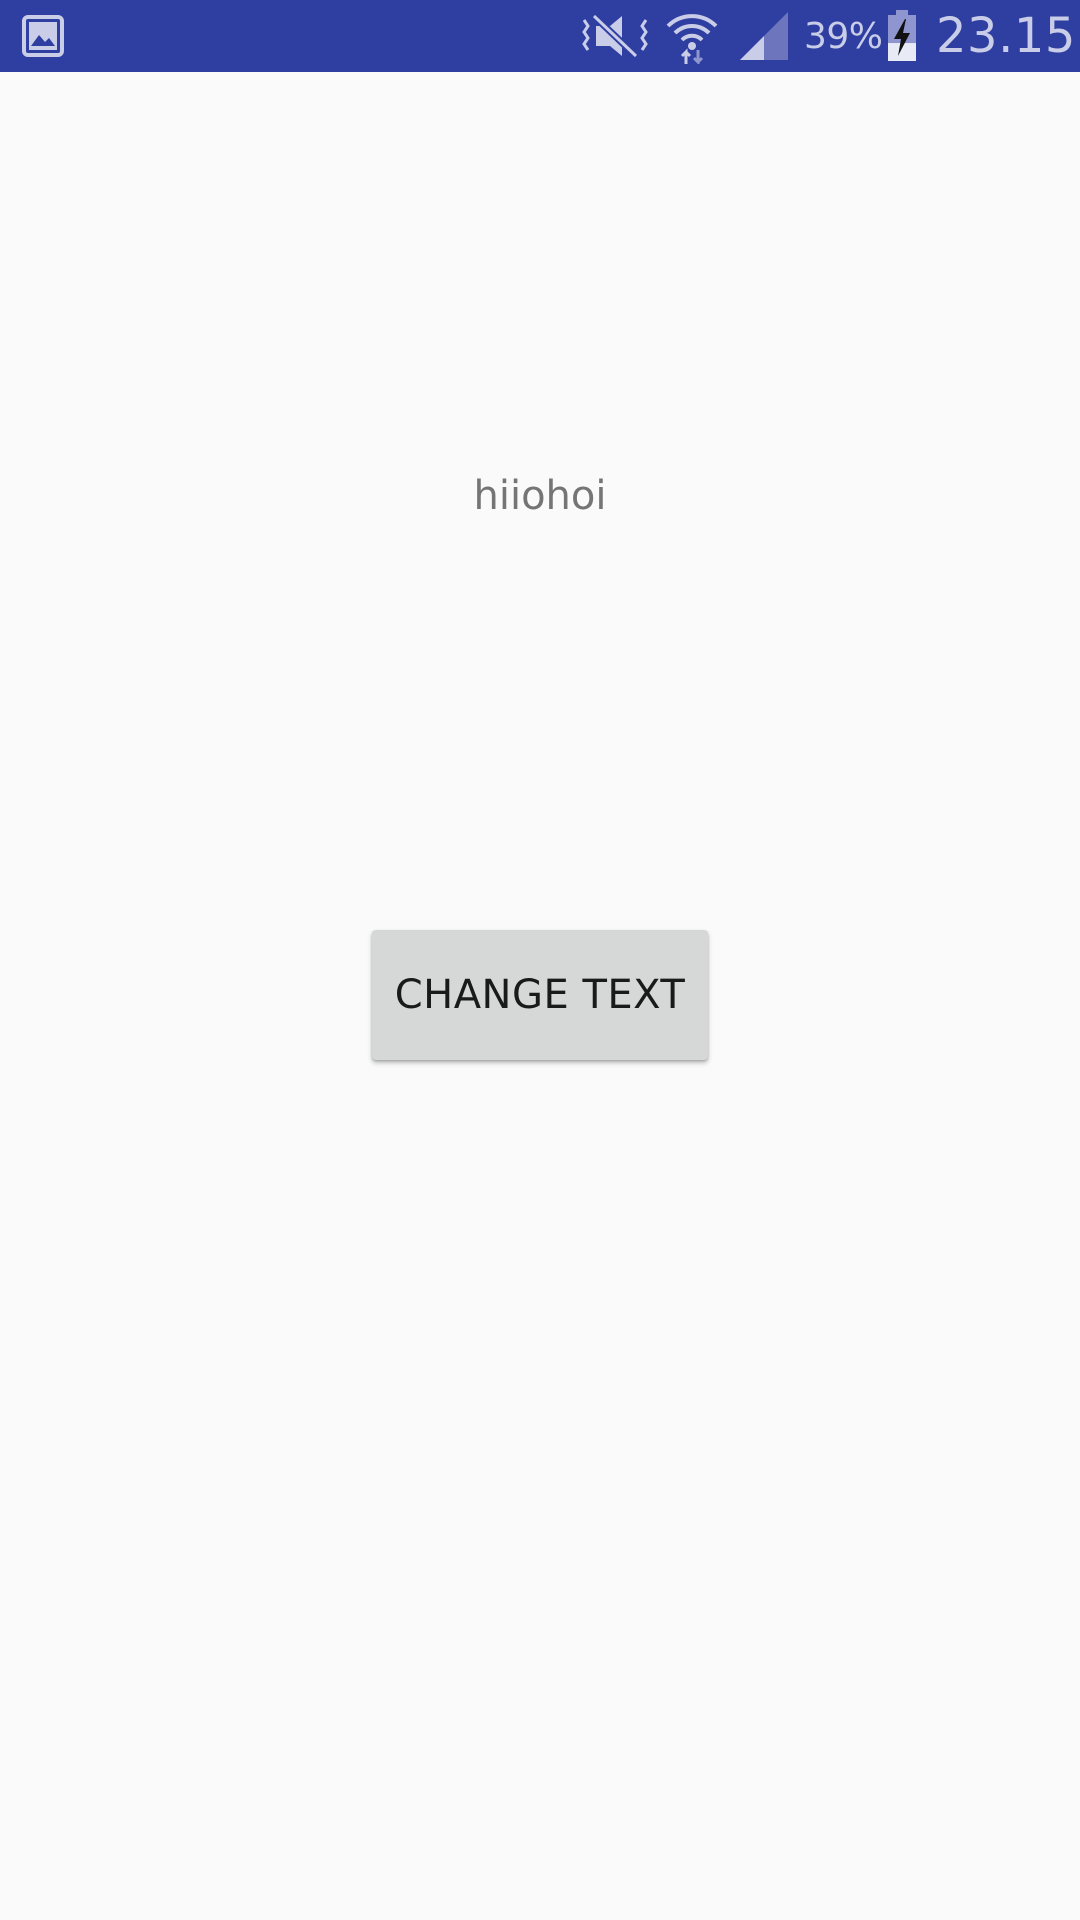 The height and width of the screenshot is (1920, 1080). Describe the element at coordinates (43, 36) in the screenshot. I see `gallery-icon` at that location.